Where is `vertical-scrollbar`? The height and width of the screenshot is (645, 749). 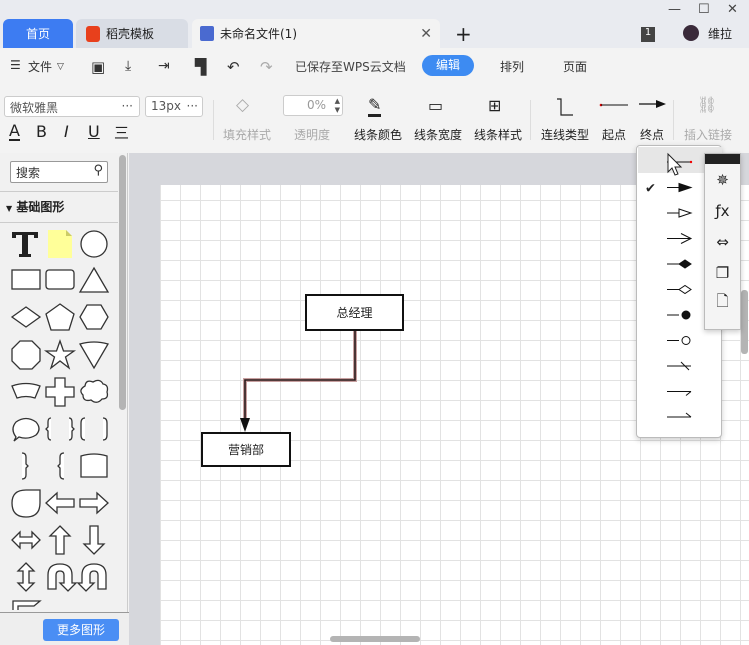
vertical-scrollbar is located at coordinates (744, 322).